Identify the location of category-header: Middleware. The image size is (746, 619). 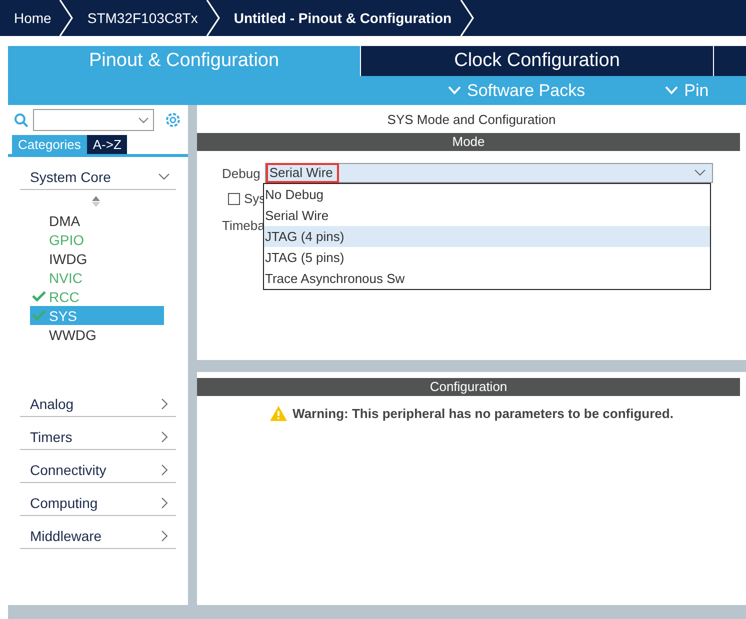
(98, 532).